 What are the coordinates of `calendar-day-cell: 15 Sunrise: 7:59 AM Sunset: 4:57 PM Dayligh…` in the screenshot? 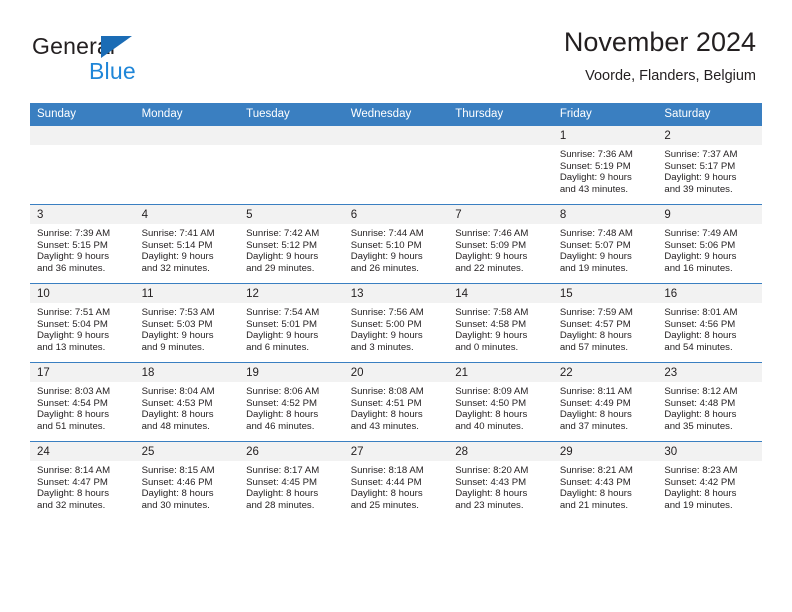 It's located at (605, 323).